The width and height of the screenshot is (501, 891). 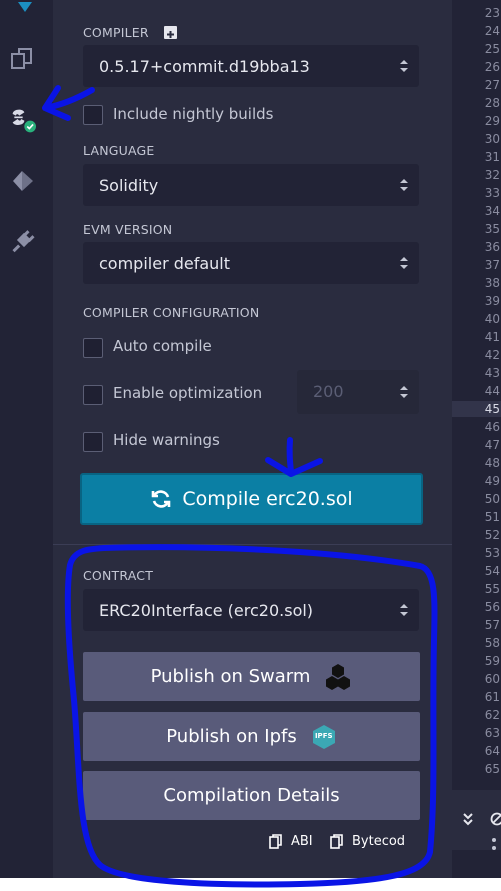 I want to click on line-number: 51, so click(x=492, y=517).